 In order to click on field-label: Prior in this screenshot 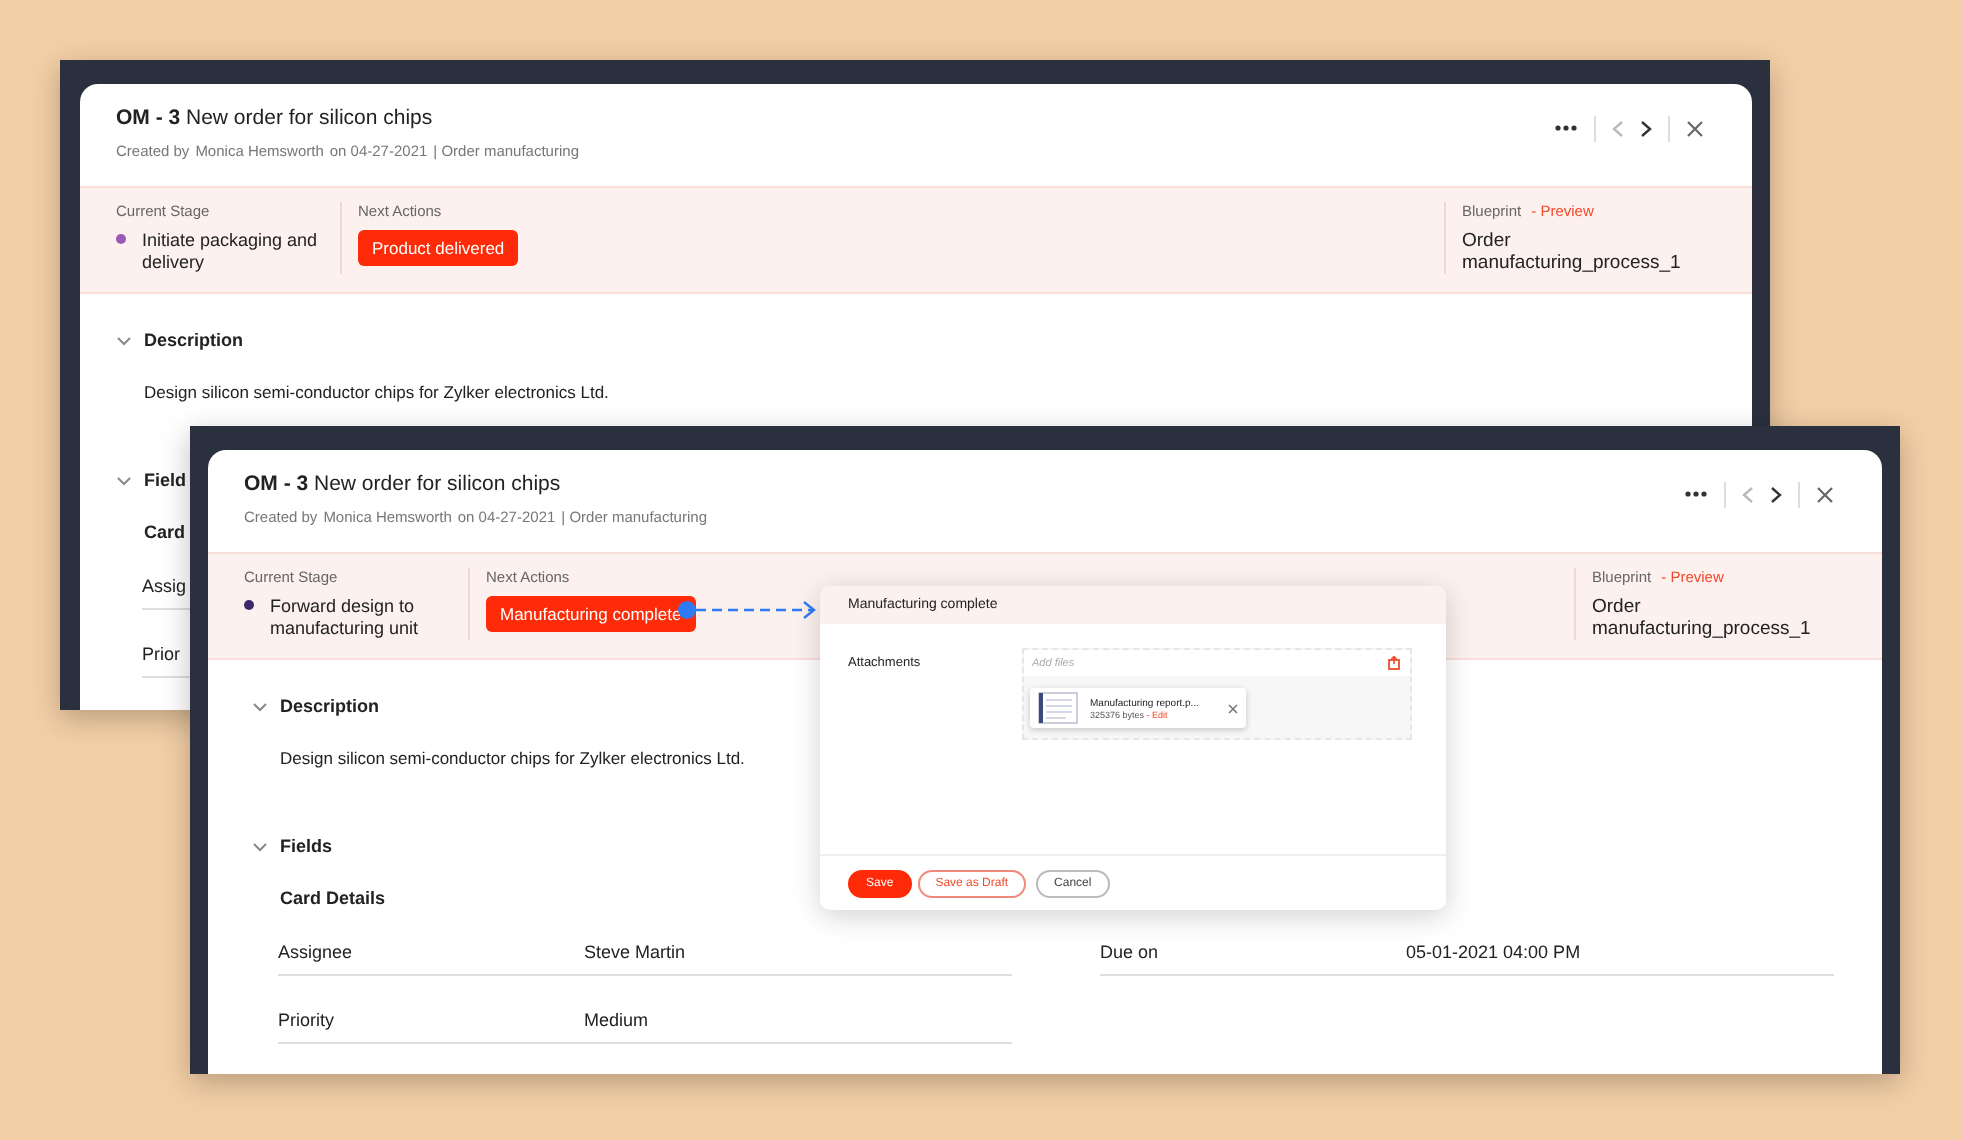, I will do `click(161, 654)`.